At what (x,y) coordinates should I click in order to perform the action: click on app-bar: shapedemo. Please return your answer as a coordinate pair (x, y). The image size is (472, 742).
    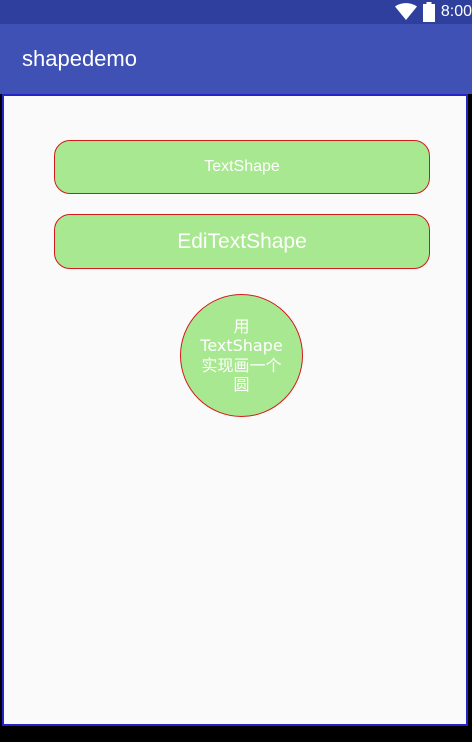
    Looking at the image, I should click on (236, 59).